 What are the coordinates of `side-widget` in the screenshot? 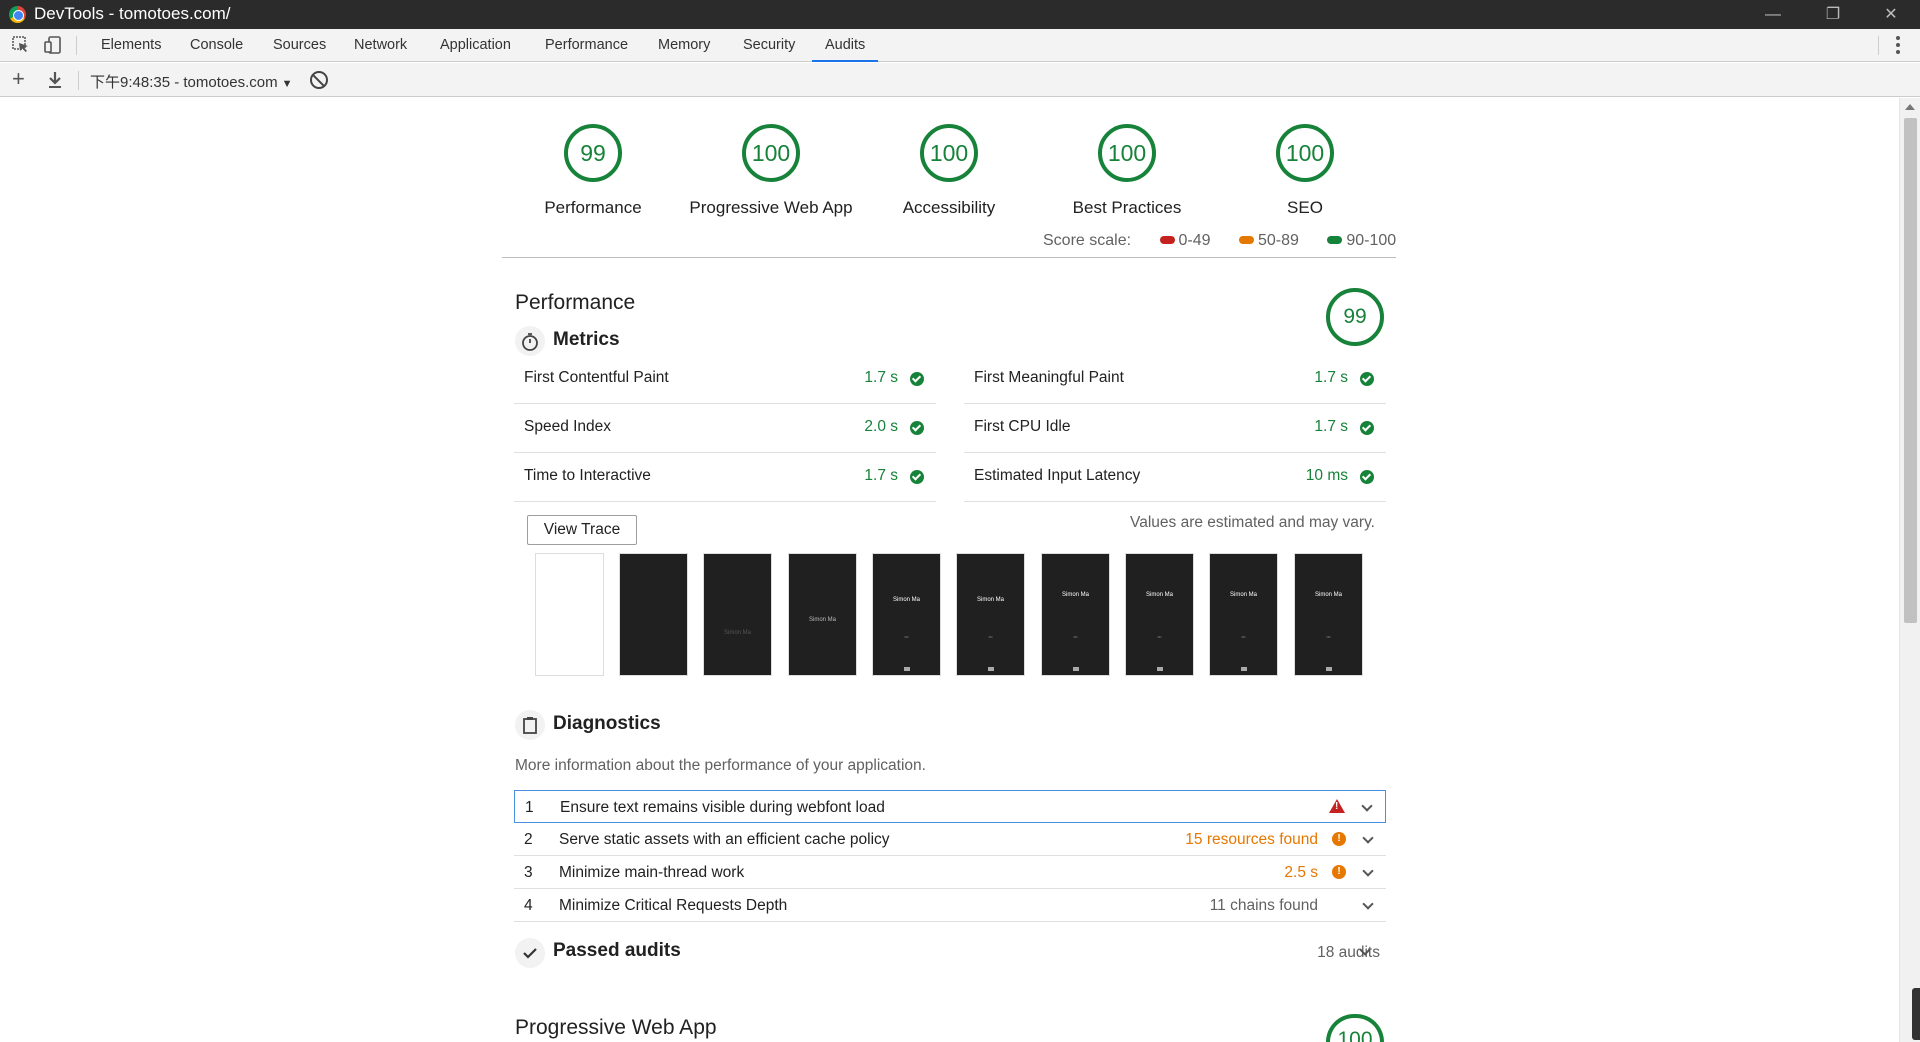 It's located at (1916, 1014).